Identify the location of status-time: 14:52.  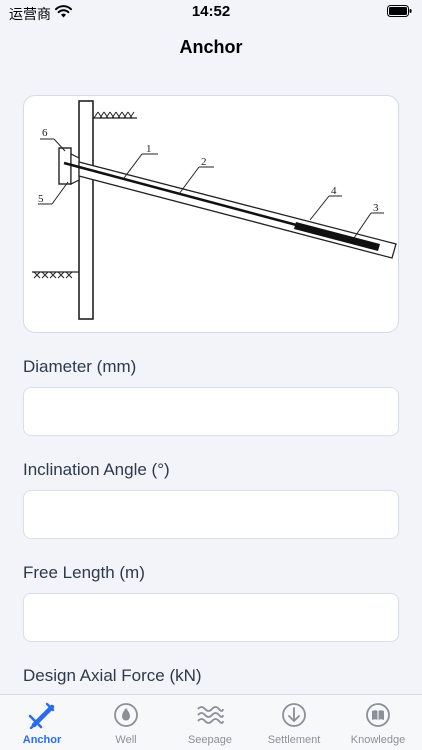
(211, 11).